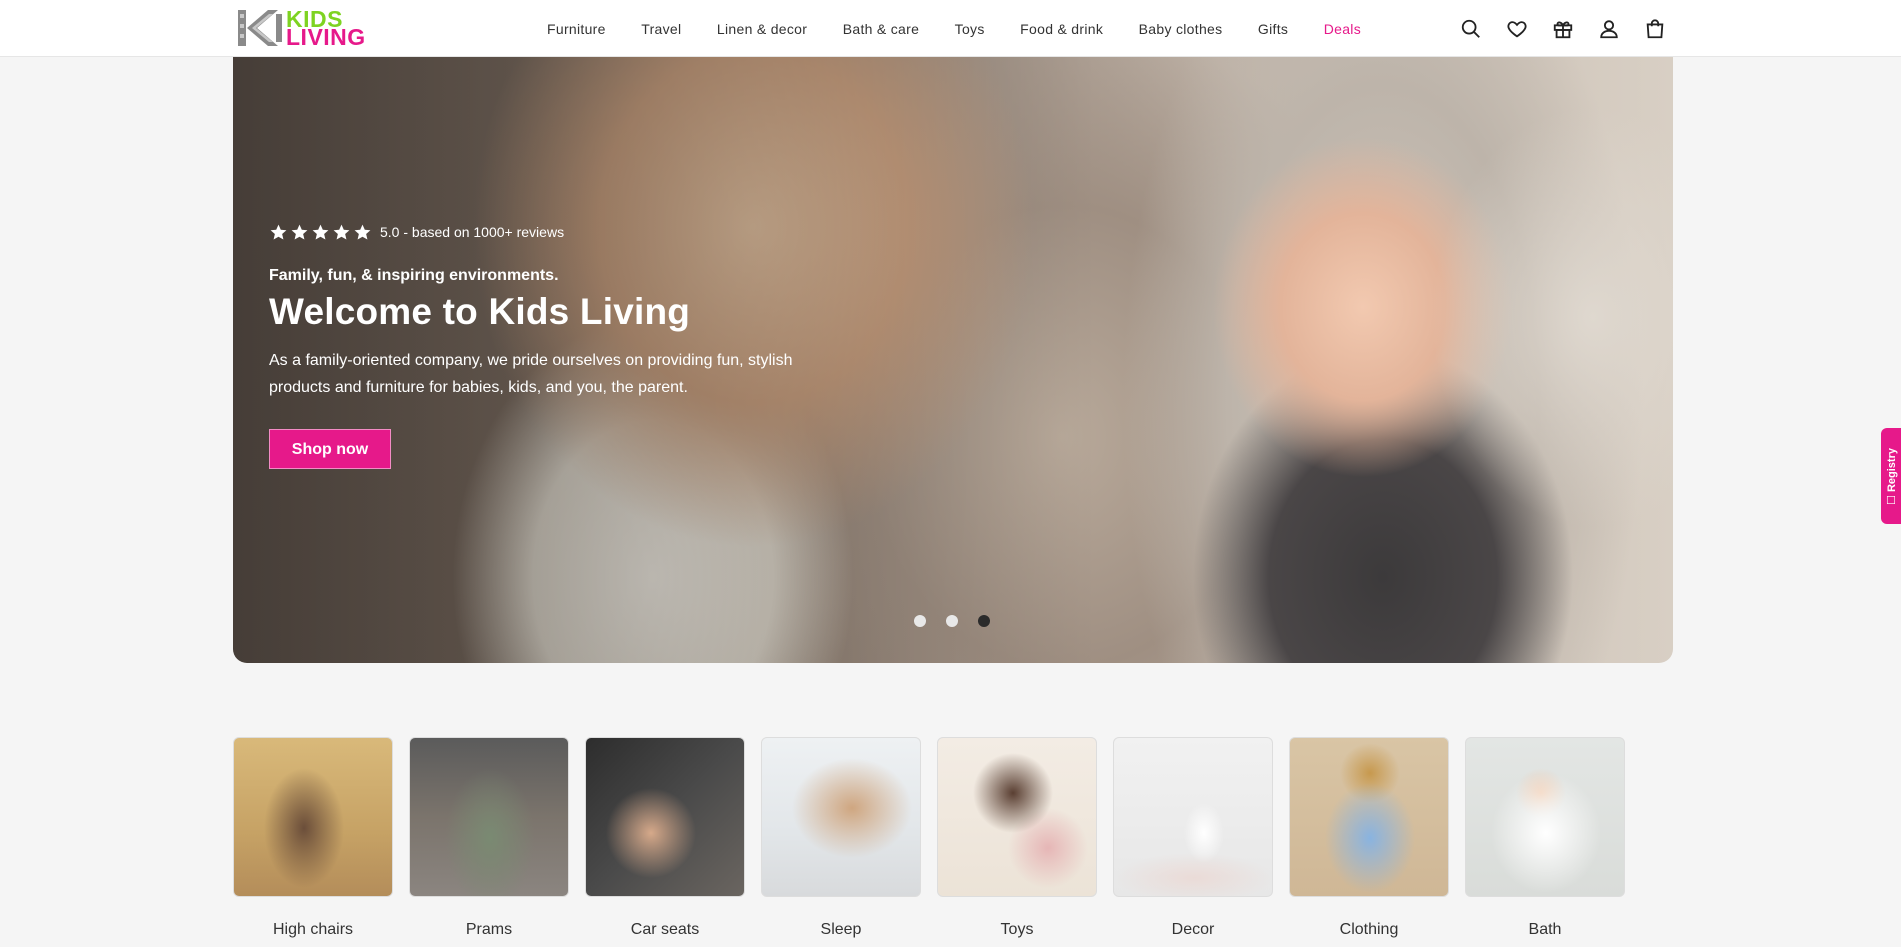 The width and height of the screenshot is (1901, 947). Describe the element at coordinates (330, 449) in the screenshot. I see `shop-now-button: Shop now` at that location.